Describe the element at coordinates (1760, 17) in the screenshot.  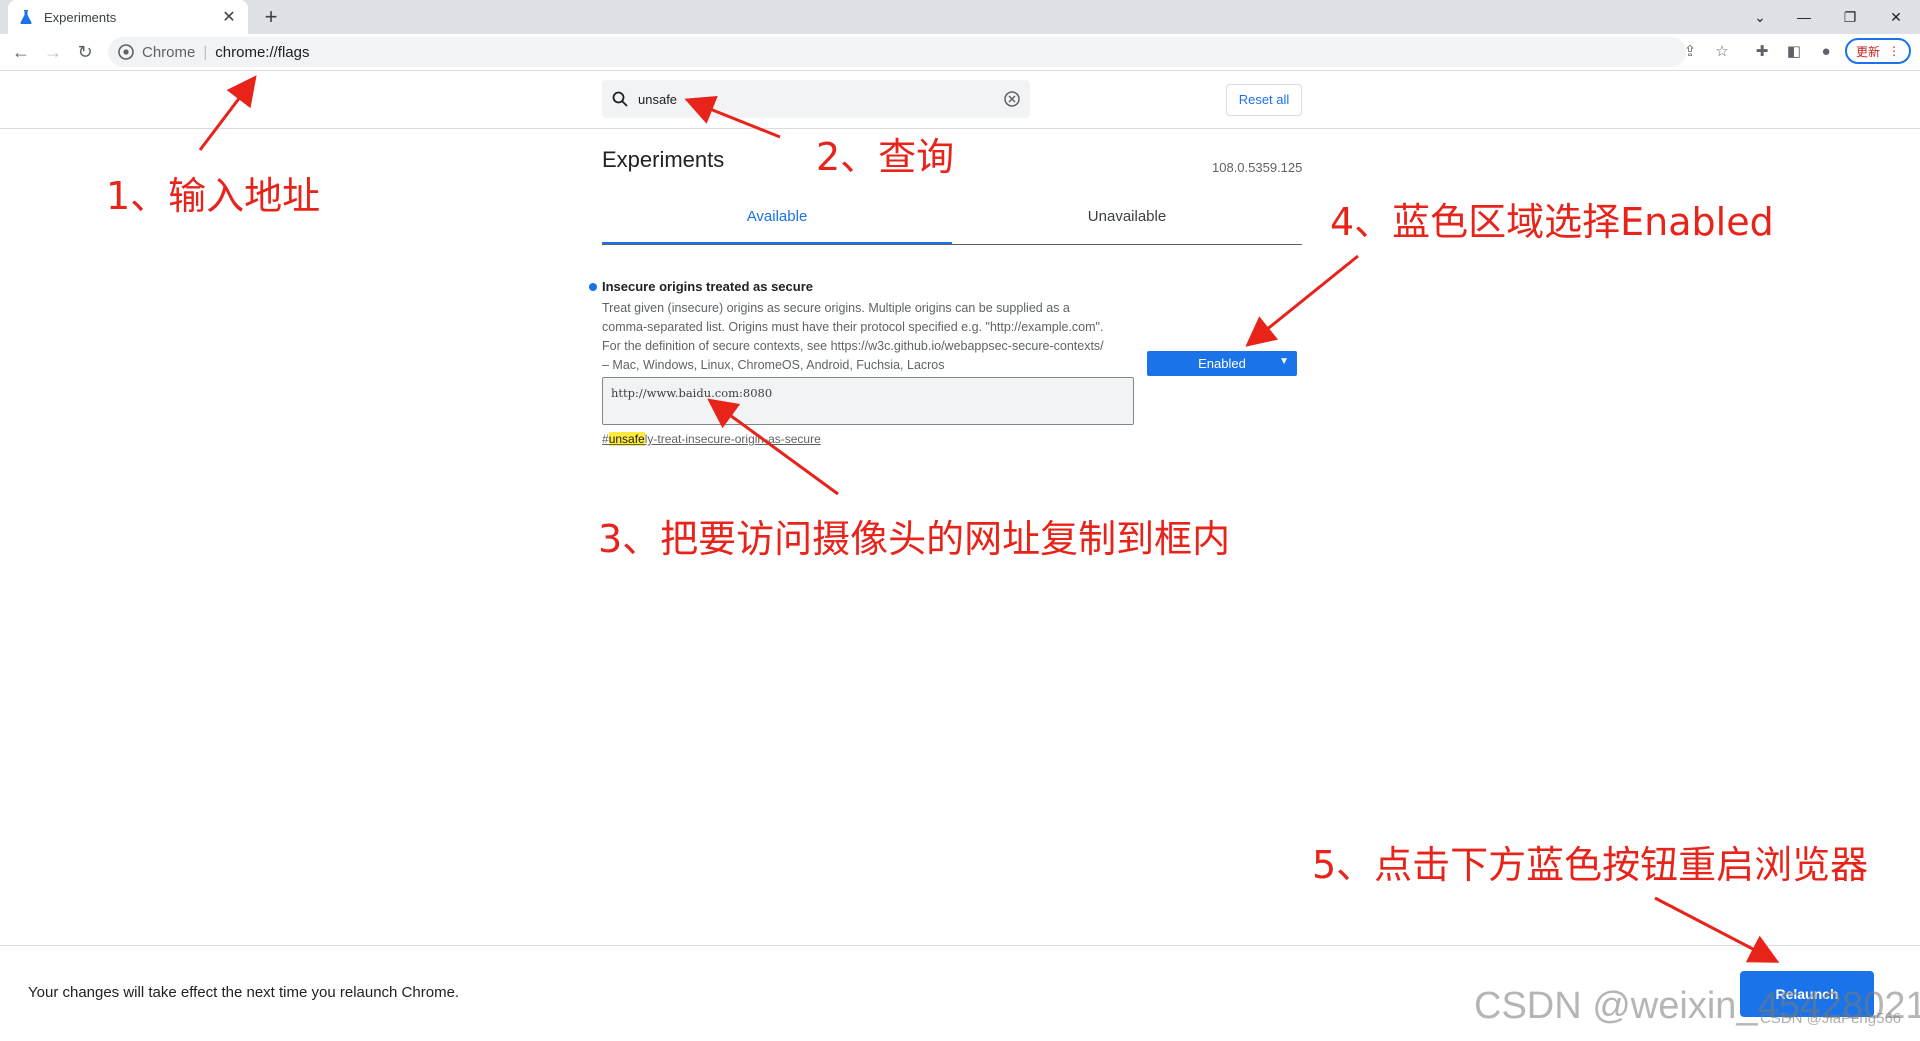
I see `tab-search-icon: ⌄` at that location.